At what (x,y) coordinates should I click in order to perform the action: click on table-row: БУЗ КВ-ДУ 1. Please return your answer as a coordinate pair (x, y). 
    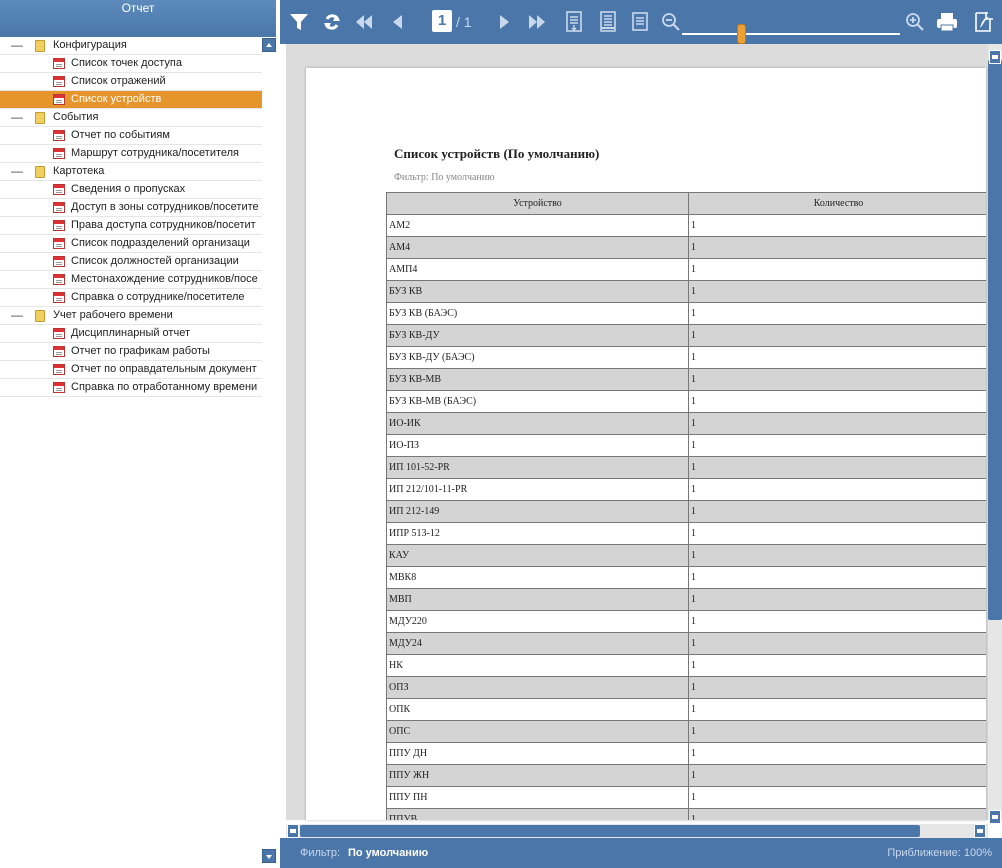
    Looking at the image, I should click on (686, 335).